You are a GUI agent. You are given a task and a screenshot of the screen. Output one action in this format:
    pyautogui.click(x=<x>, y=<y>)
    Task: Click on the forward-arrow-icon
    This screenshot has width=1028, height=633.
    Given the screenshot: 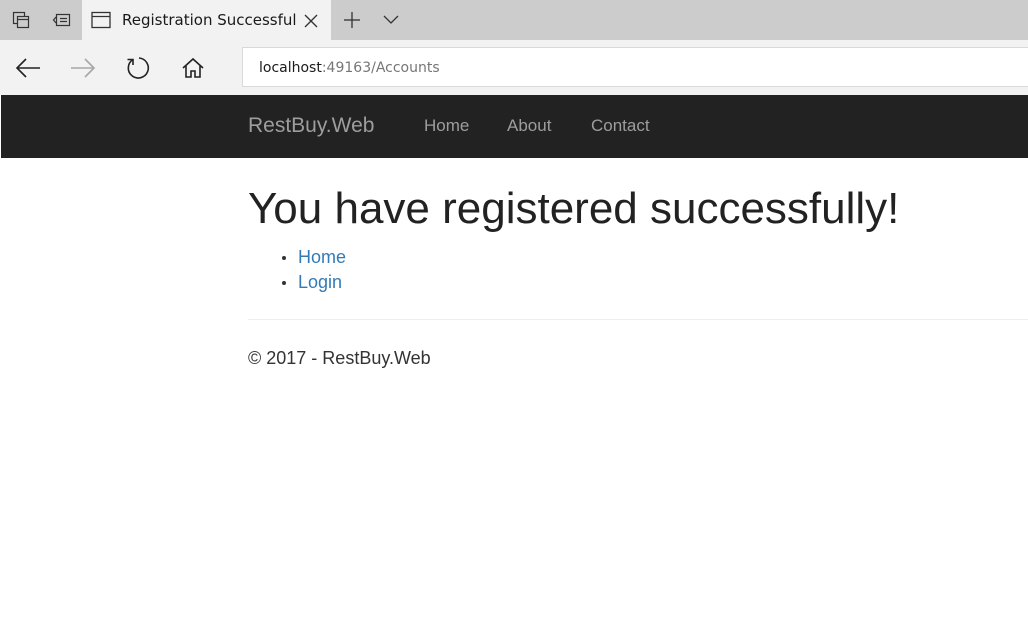 What is the action you would take?
    pyautogui.click(x=83, y=68)
    